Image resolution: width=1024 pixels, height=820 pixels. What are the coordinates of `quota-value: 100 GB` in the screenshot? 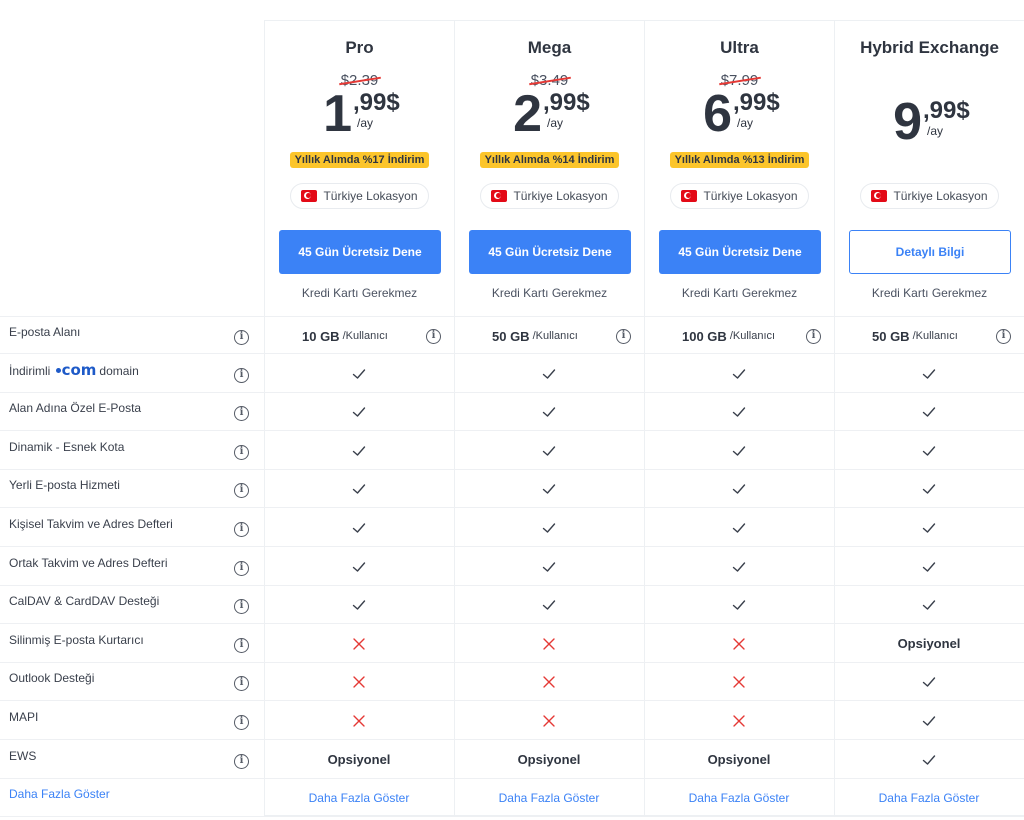 It's located at (704, 336).